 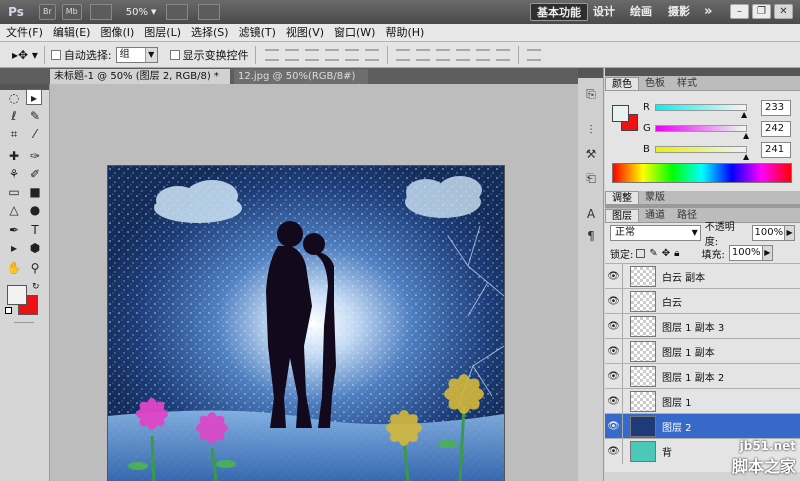 I want to click on menu-image: 图像(I), so click(x=117, y=33).